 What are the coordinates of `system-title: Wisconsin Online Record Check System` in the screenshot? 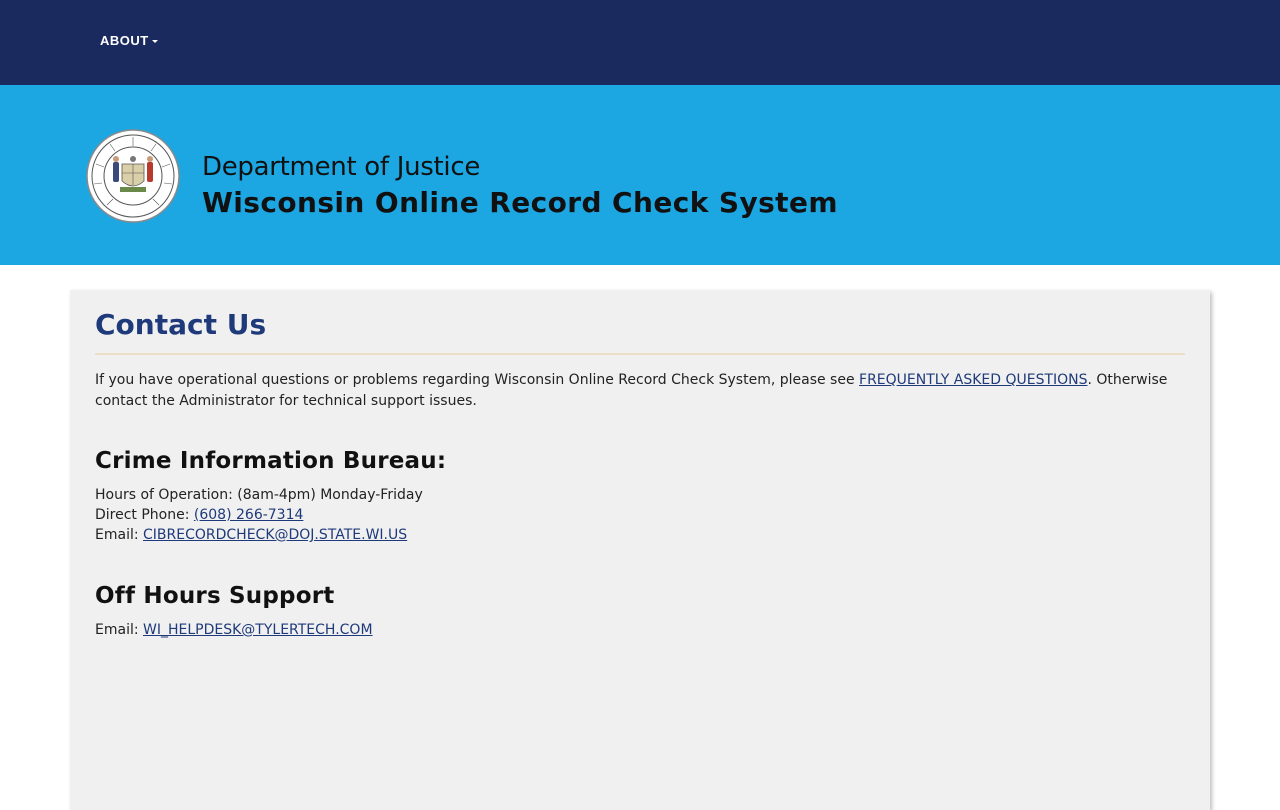 It's located at (520, 202).